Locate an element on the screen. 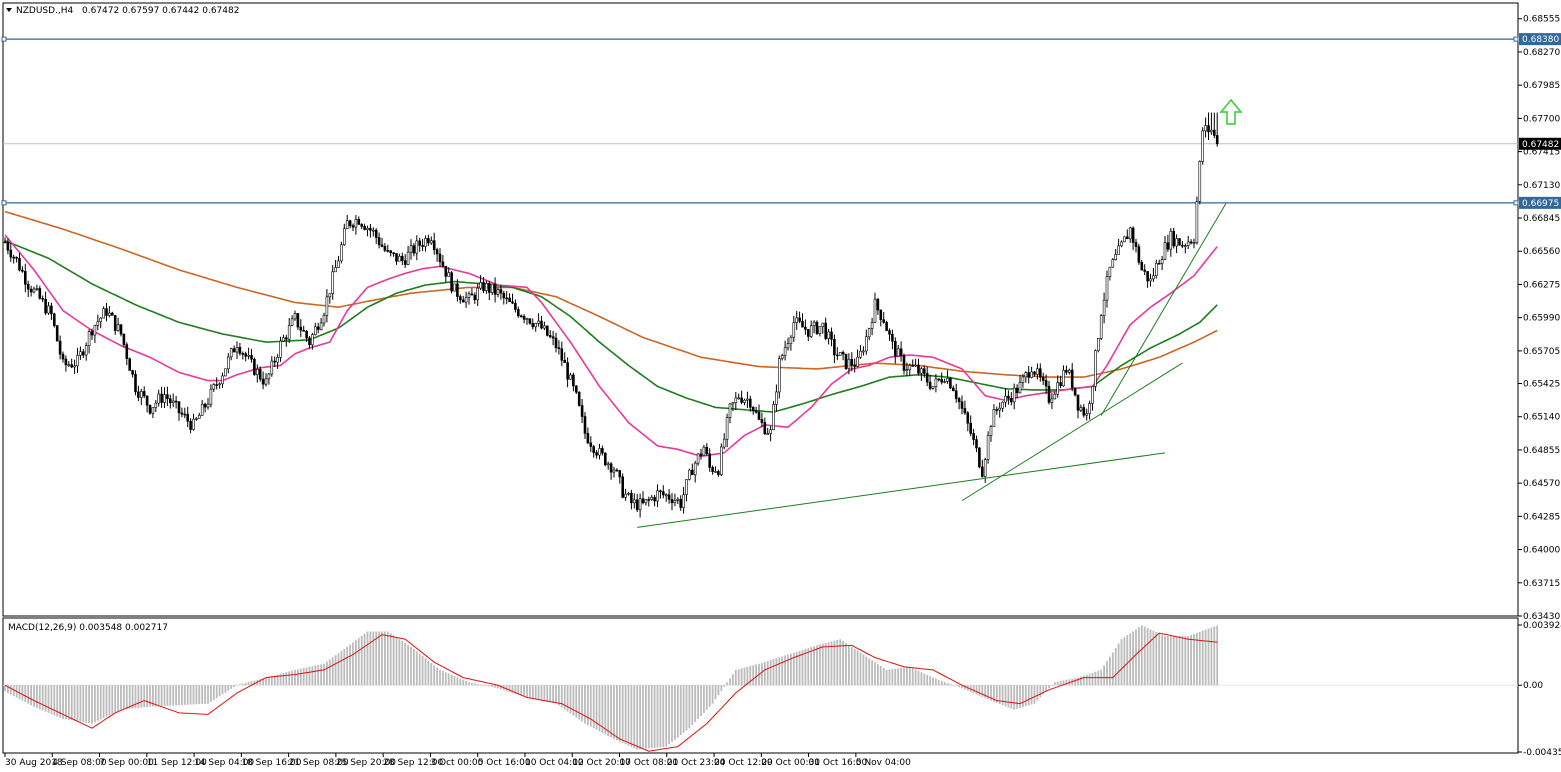 Image resolution: width=1561 pixels, height=772 pixels. resistance-upper-tag: 0.68380 is located at coordinates (1540, 40).